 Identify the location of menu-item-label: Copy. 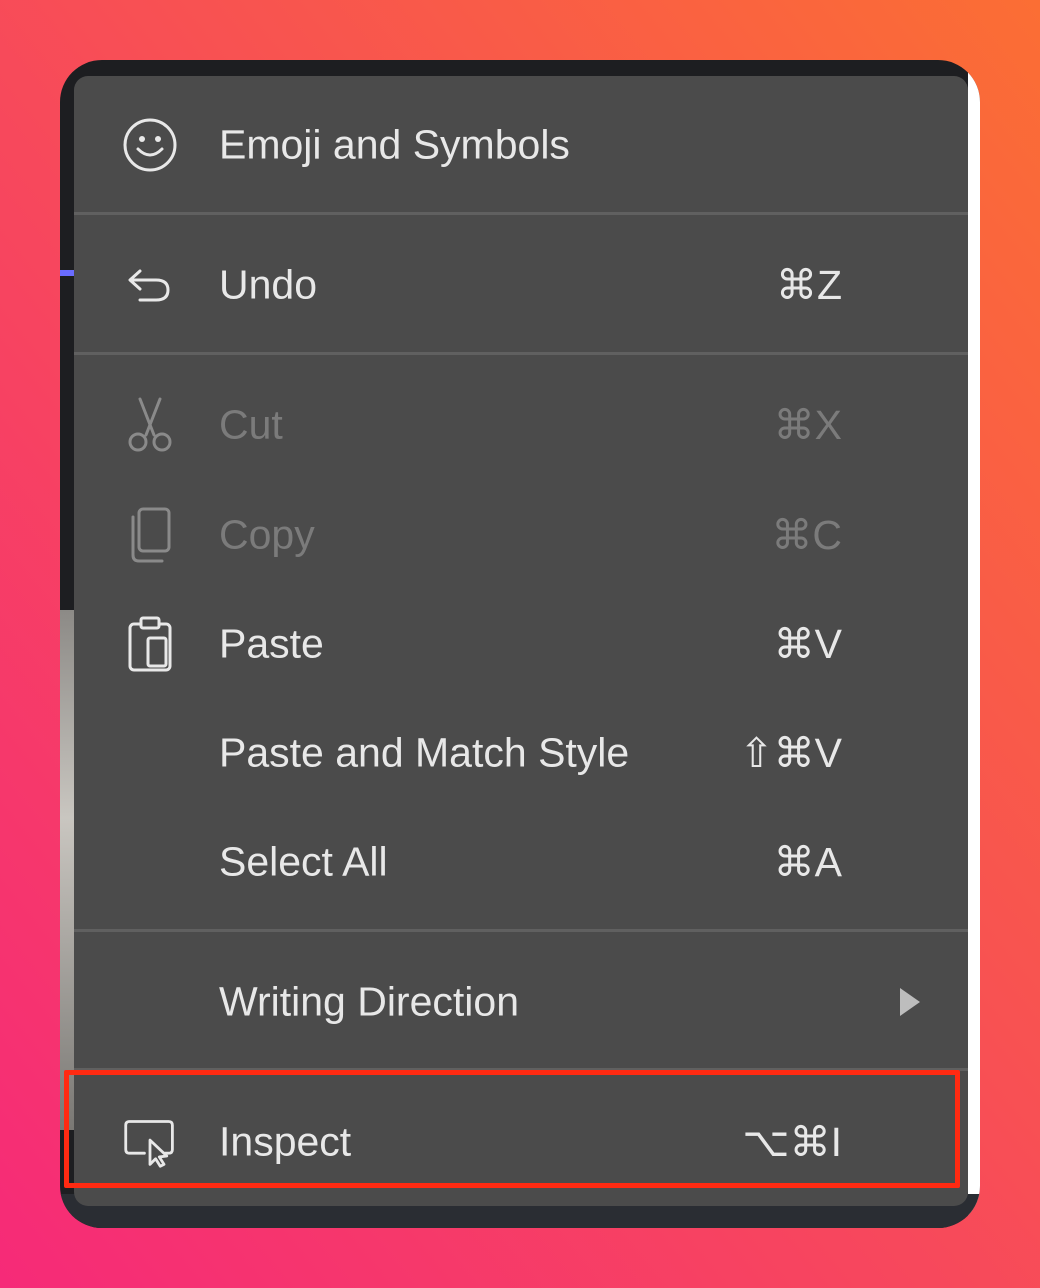
(267, 534).